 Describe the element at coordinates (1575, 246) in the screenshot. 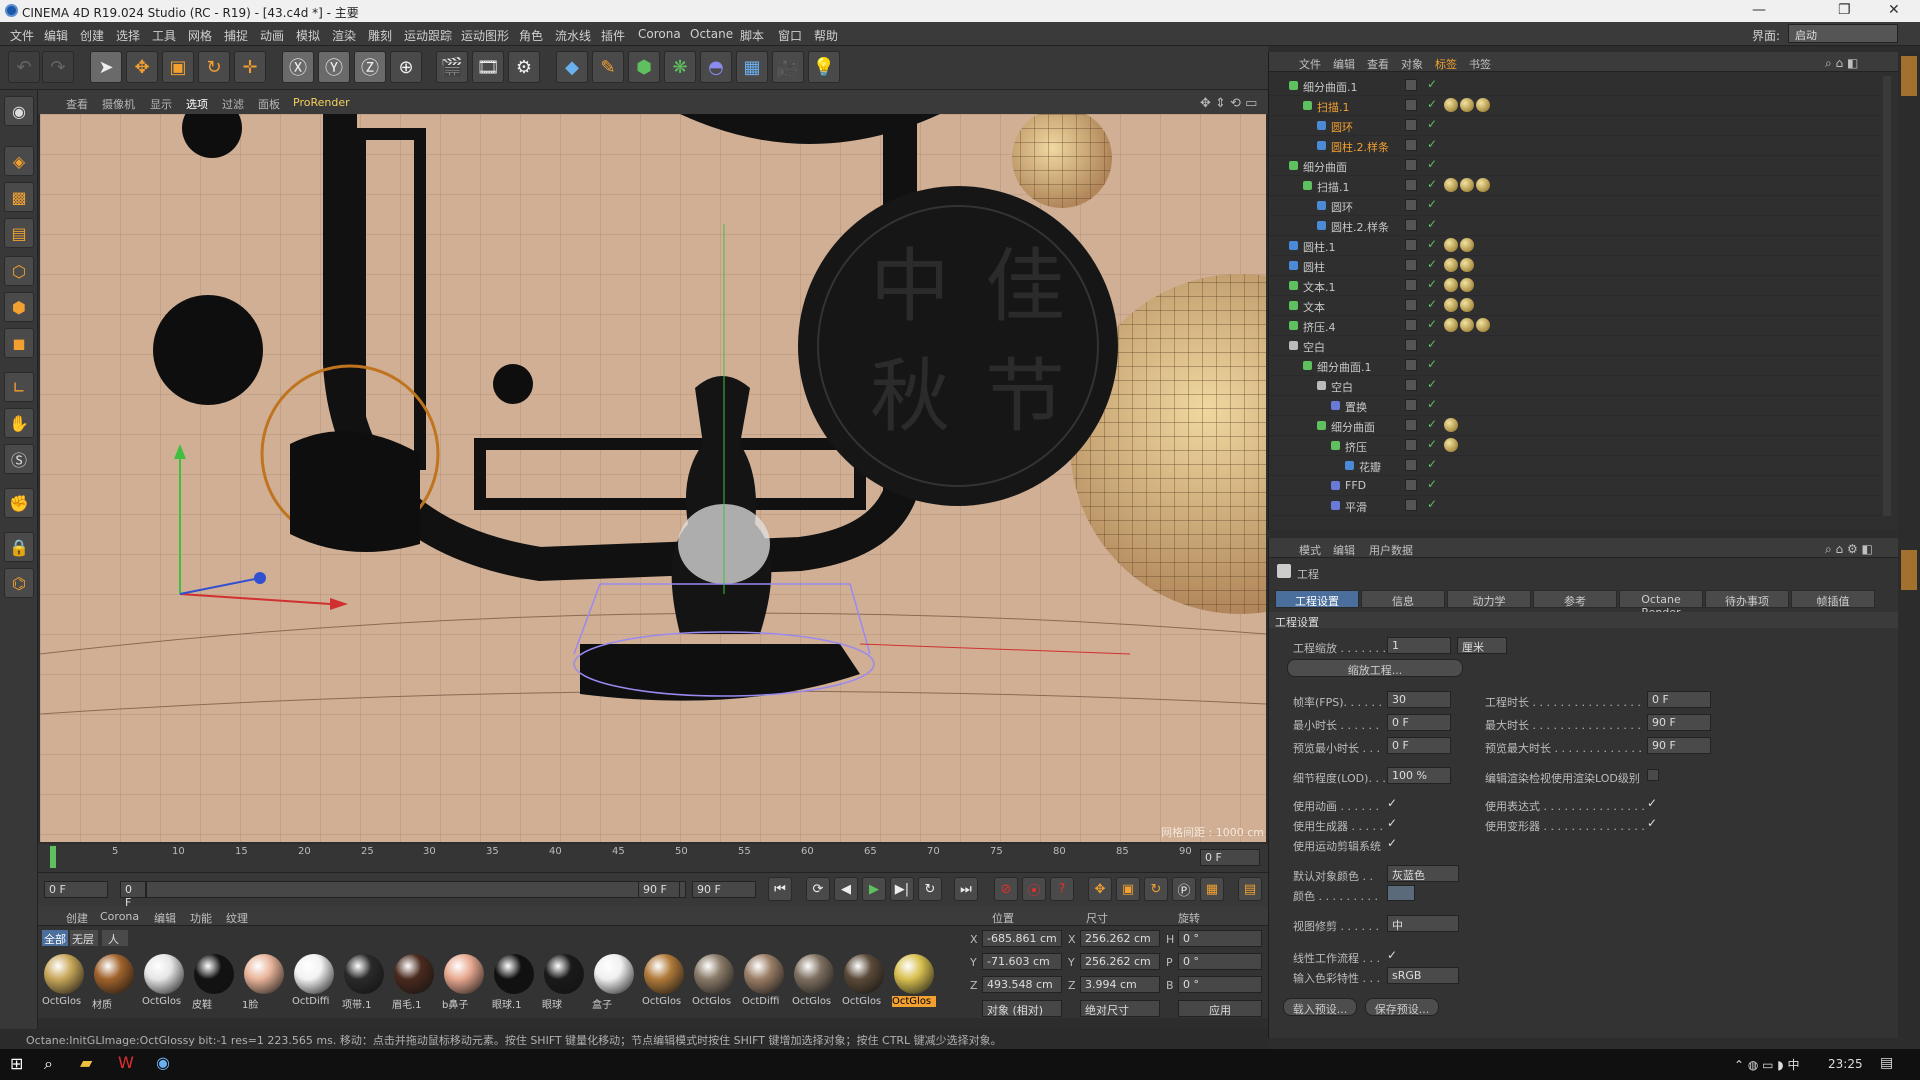

I see `object-row: 圆柱.1 ✓` at that location.